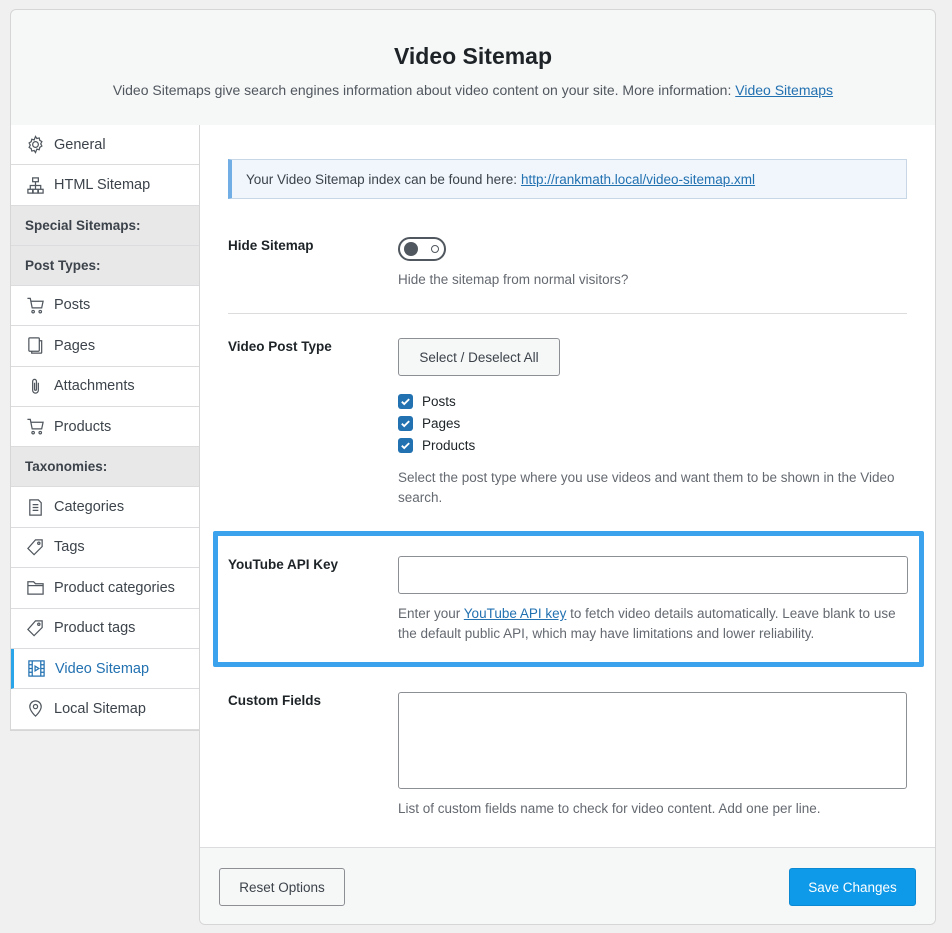 This screenshot has width=952, height=933. What do you see at coordinates (102, 185) in the screenshot?
I see `sidebar-item-label: HTML Sitemap` at bounding box center [102, 185].